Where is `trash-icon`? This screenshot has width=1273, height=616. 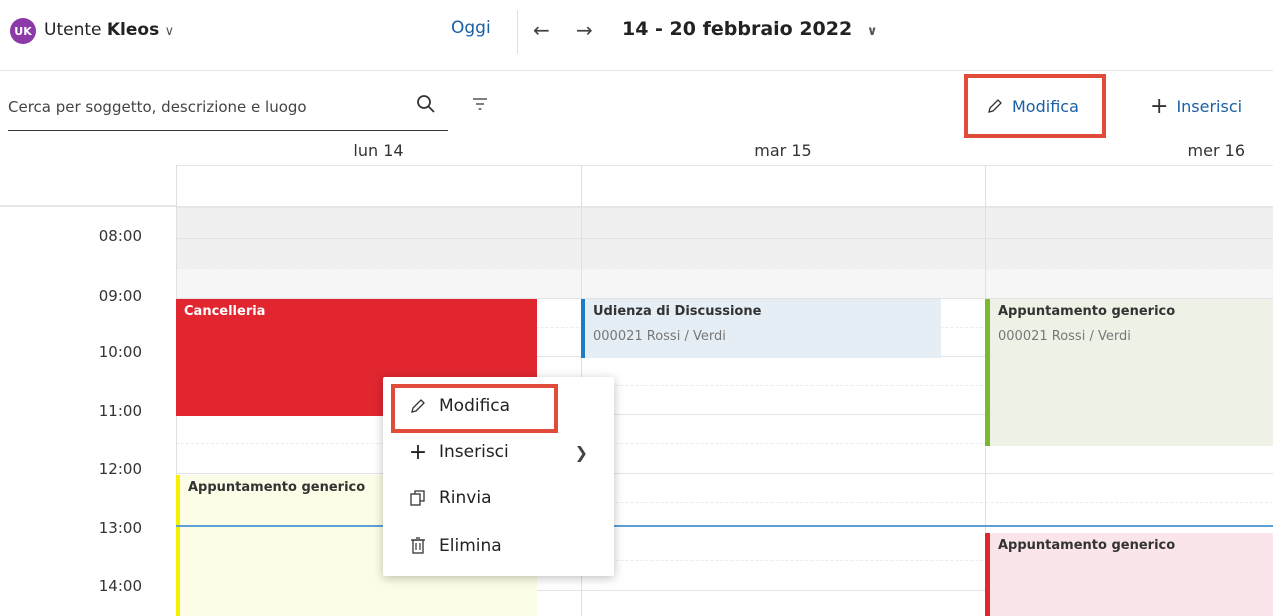 trash-icon is located at coordinates (418, 546).